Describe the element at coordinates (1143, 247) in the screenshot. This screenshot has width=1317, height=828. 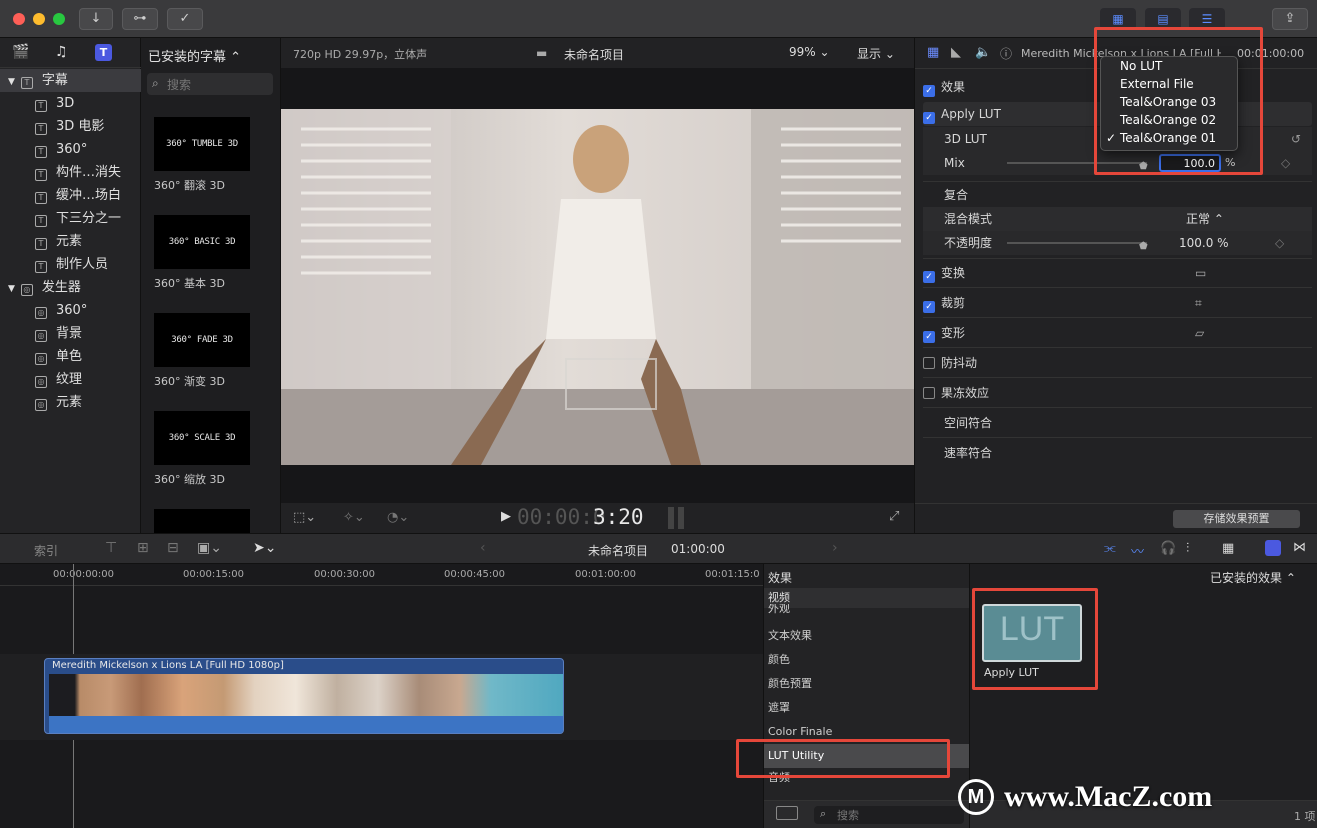
I see `opacity-slider-knob: ⬟` at that location.